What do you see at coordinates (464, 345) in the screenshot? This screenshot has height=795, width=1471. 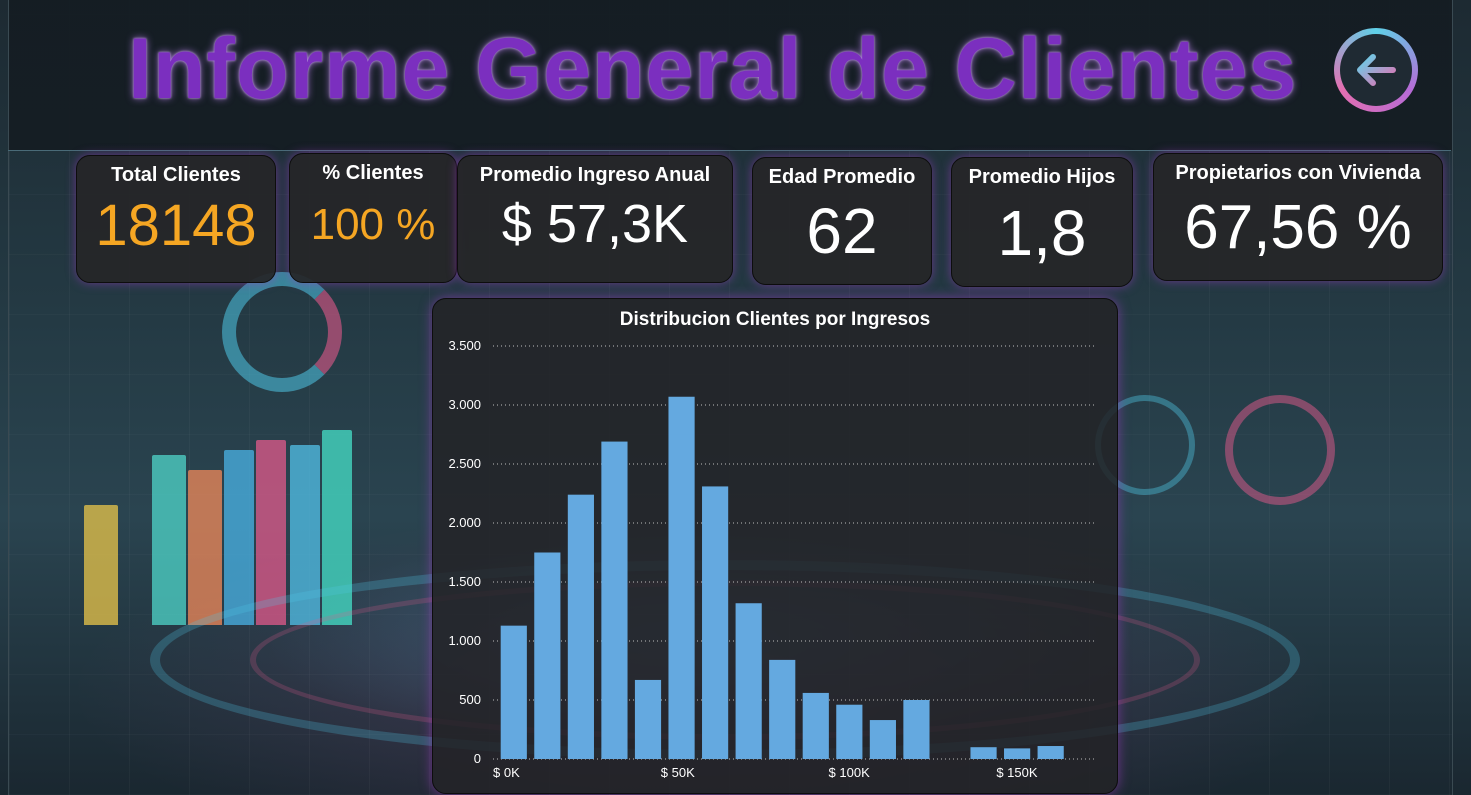 I see `y-tick-label: 3.500` at bounding box center [464, 345].